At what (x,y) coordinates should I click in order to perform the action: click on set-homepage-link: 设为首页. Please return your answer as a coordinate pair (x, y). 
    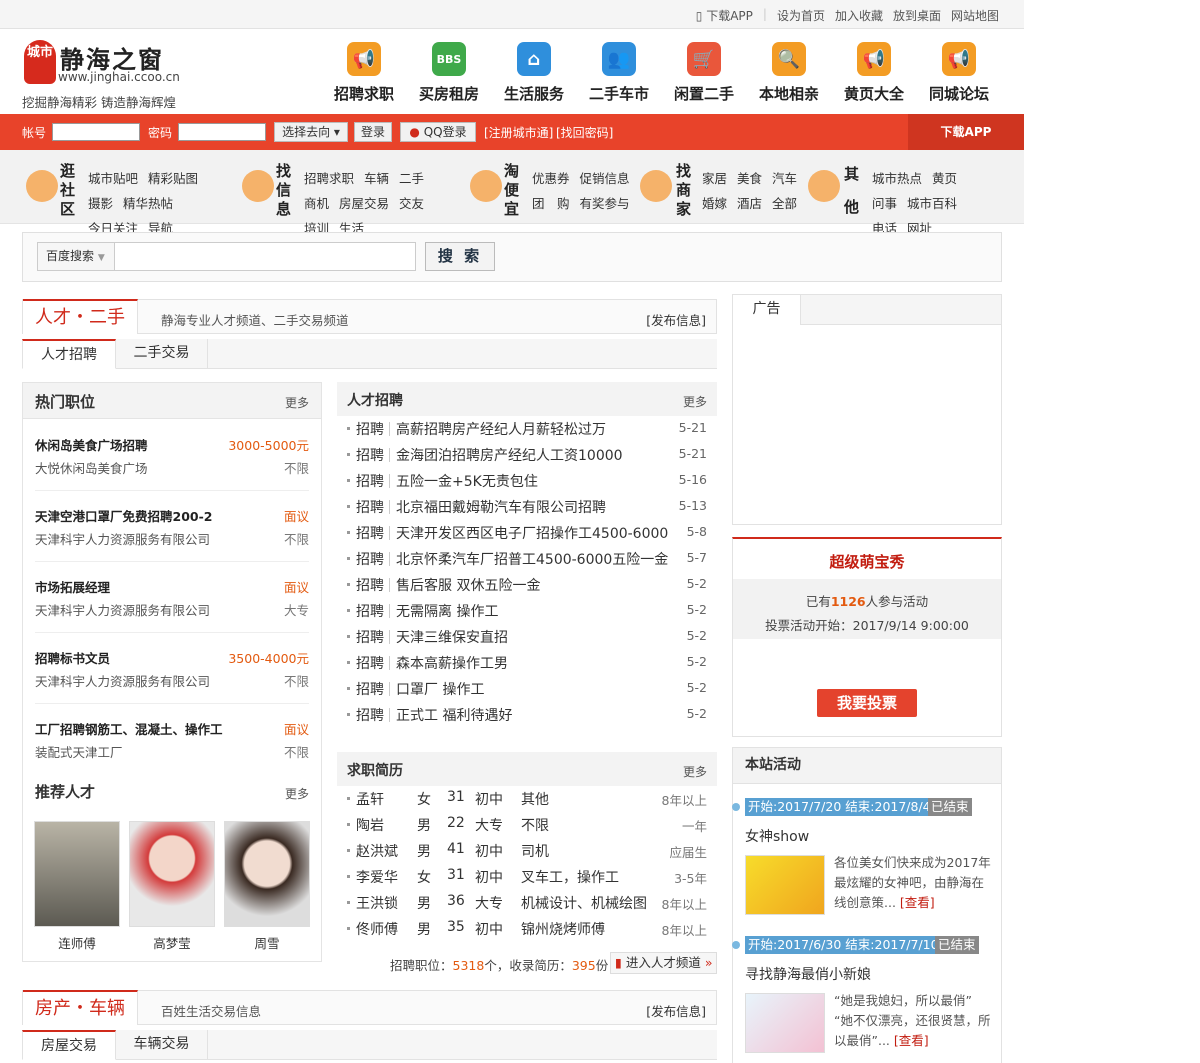
    Looking at the image, I should click on (801, 15).